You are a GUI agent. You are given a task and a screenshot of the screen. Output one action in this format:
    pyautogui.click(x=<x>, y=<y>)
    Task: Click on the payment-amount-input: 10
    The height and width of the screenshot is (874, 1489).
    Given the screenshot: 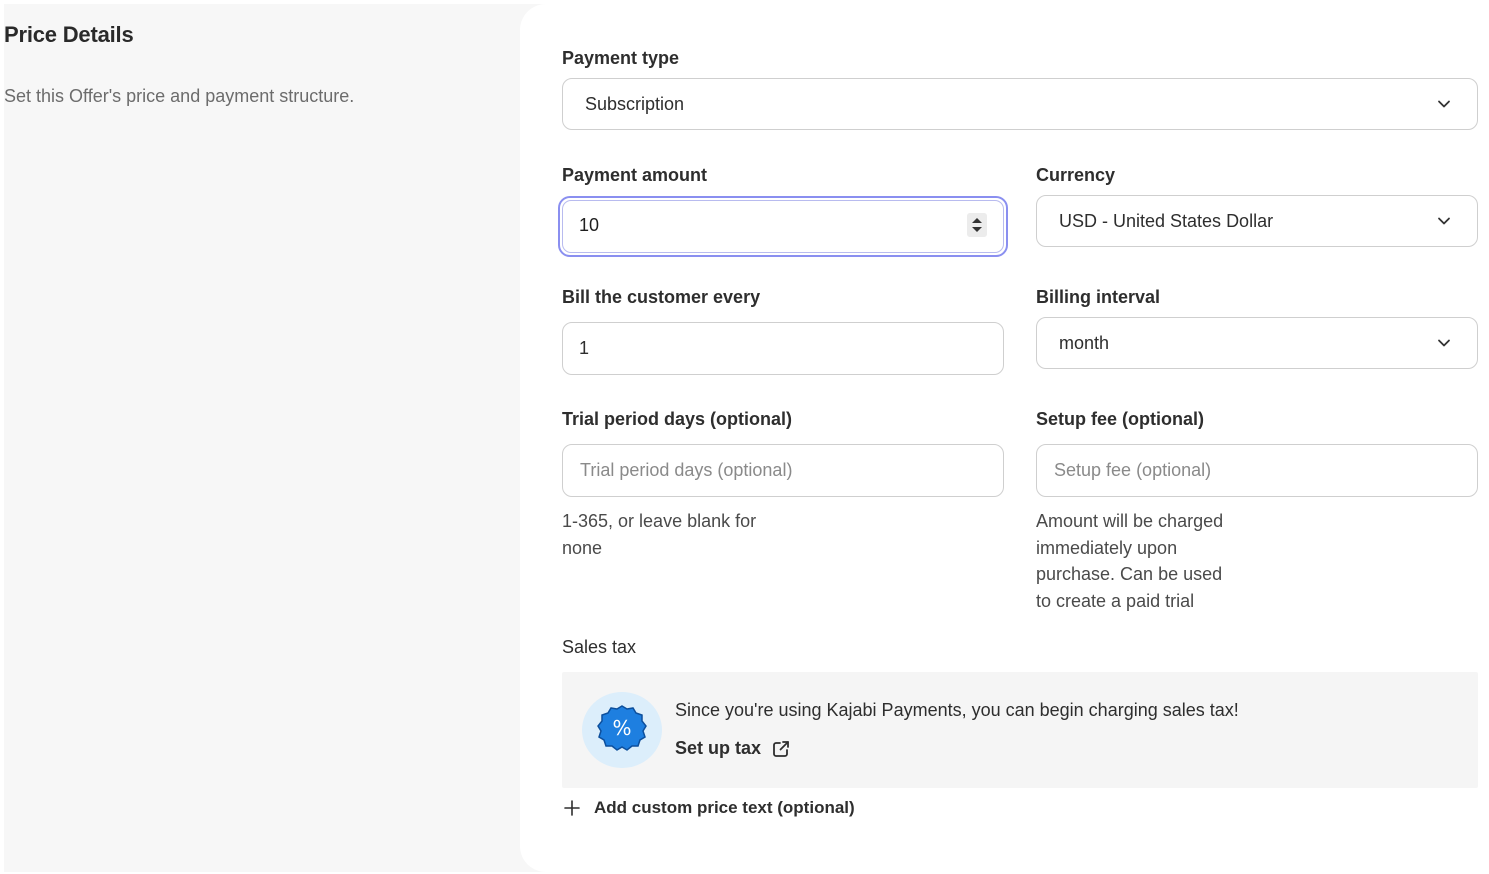 What is the action you would take?
    pyautogui.click(x=783, y=226)
    